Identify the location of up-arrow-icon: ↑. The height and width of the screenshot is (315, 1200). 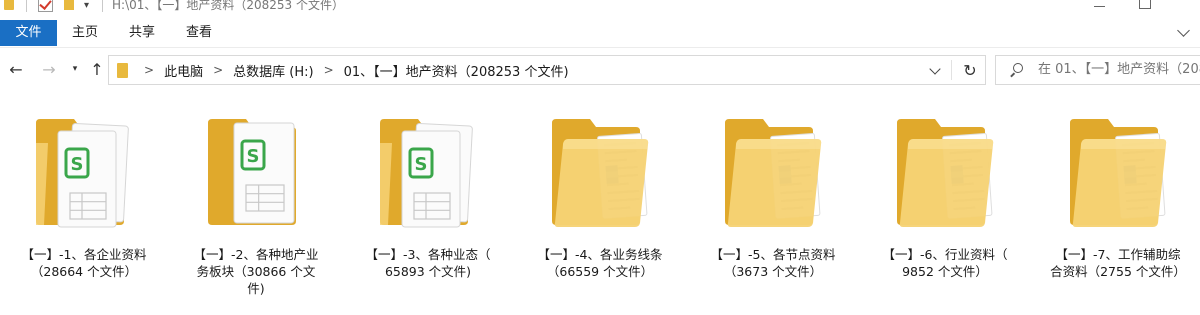
(97, 69).